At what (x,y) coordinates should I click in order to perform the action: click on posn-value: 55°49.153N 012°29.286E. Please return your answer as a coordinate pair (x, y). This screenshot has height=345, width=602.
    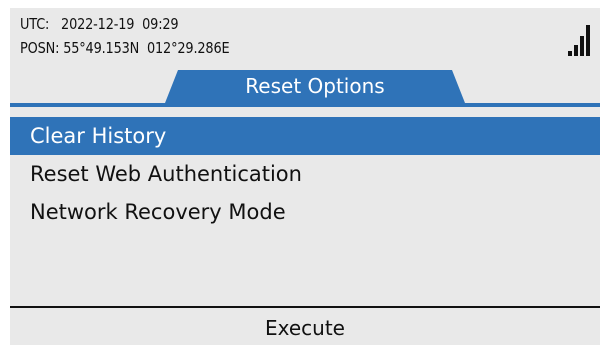
    Looking at the image, I should click on (146, 48).